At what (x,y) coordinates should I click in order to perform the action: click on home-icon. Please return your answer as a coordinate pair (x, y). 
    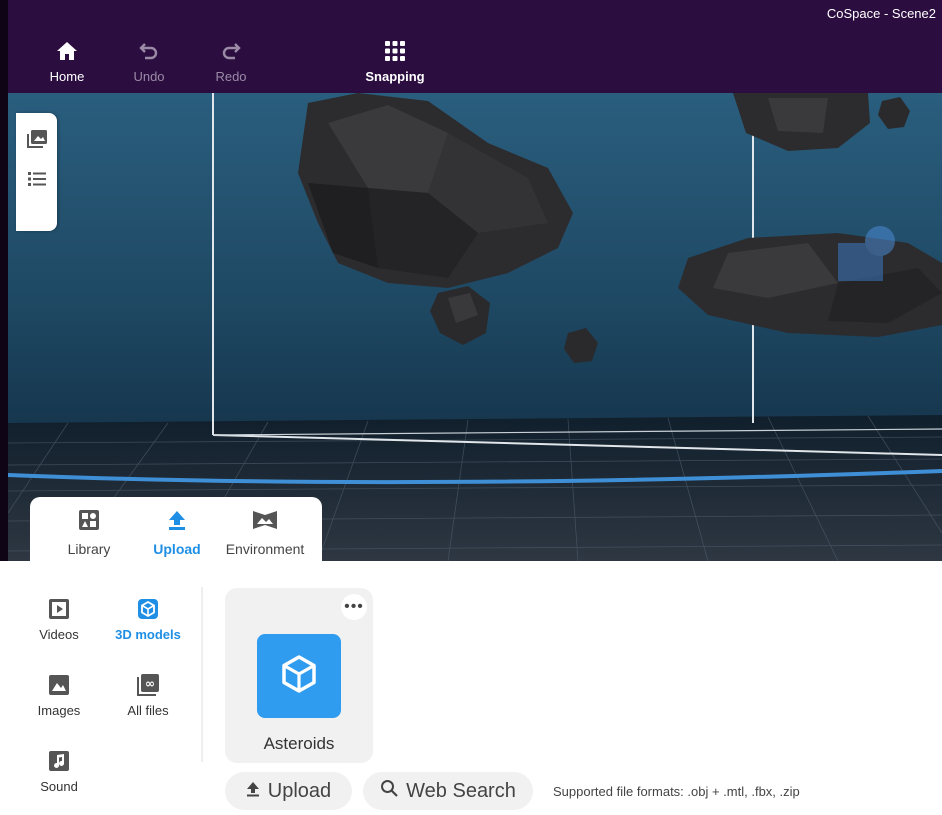
    Looking at the image, I should click on (67, 51).